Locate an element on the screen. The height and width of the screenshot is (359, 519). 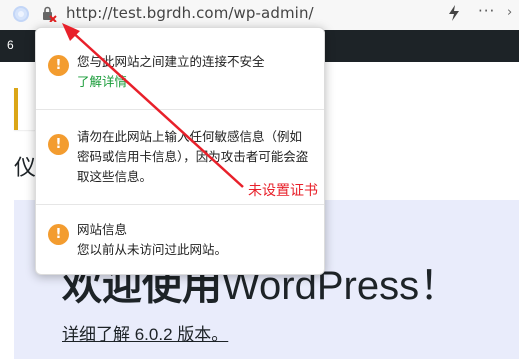
learn-more-version-link: 详细了解 6.0.2 版本。 is located at coordinates (145, 332).